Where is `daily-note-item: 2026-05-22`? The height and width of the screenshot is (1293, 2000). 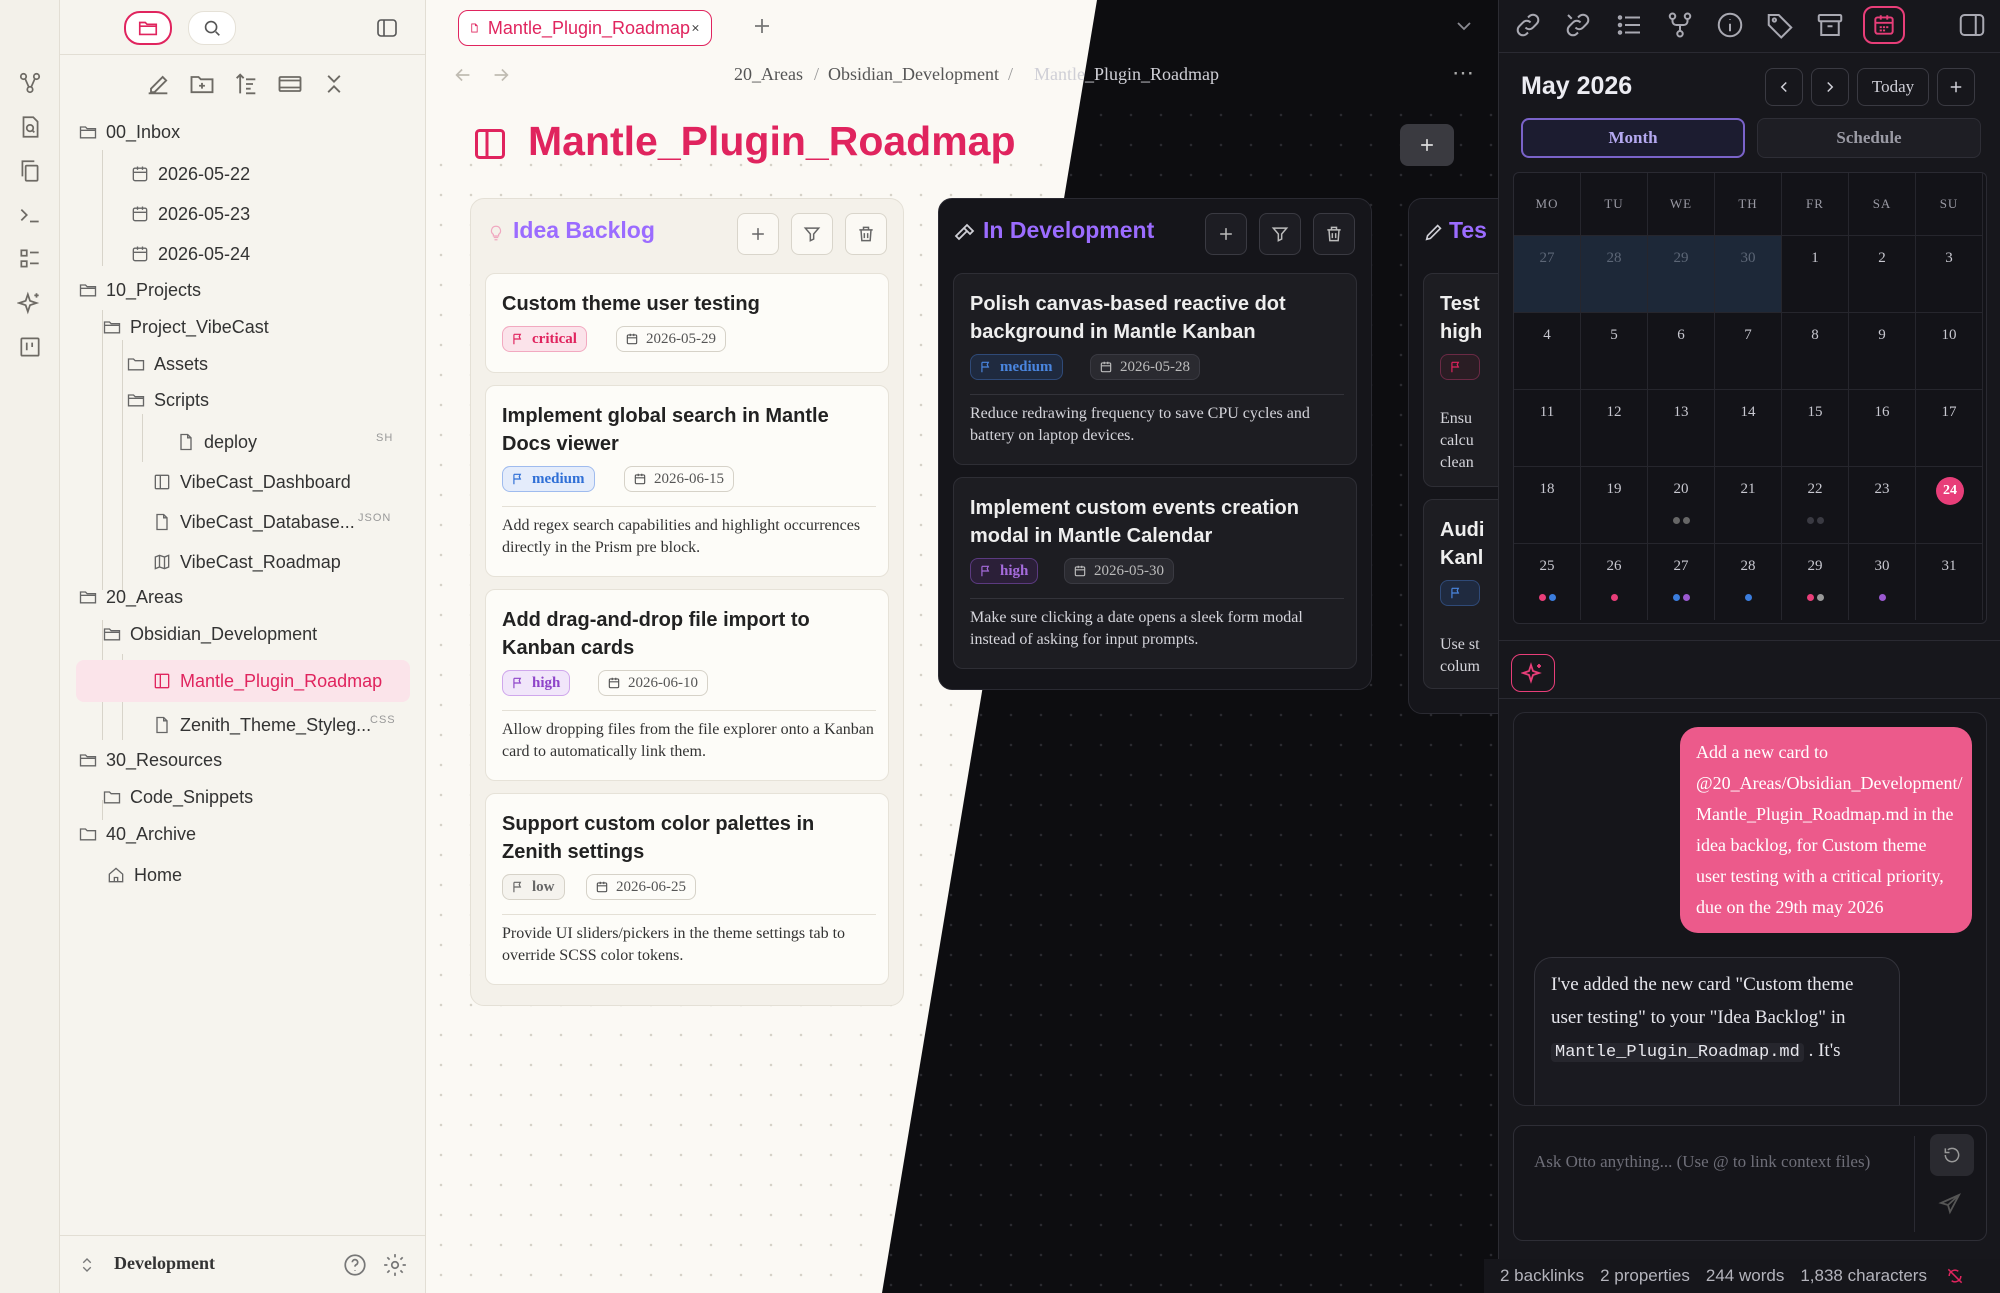
daily-note-item: 2026-05-22 is located at coordinates (190, 174).